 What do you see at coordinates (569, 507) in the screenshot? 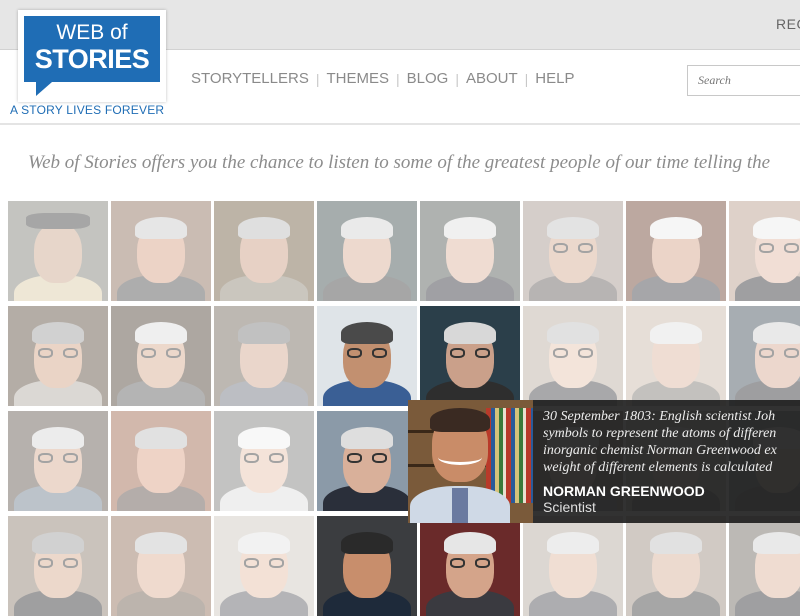
I see `popup-role: Scientist` at bounding box center [569, 507].